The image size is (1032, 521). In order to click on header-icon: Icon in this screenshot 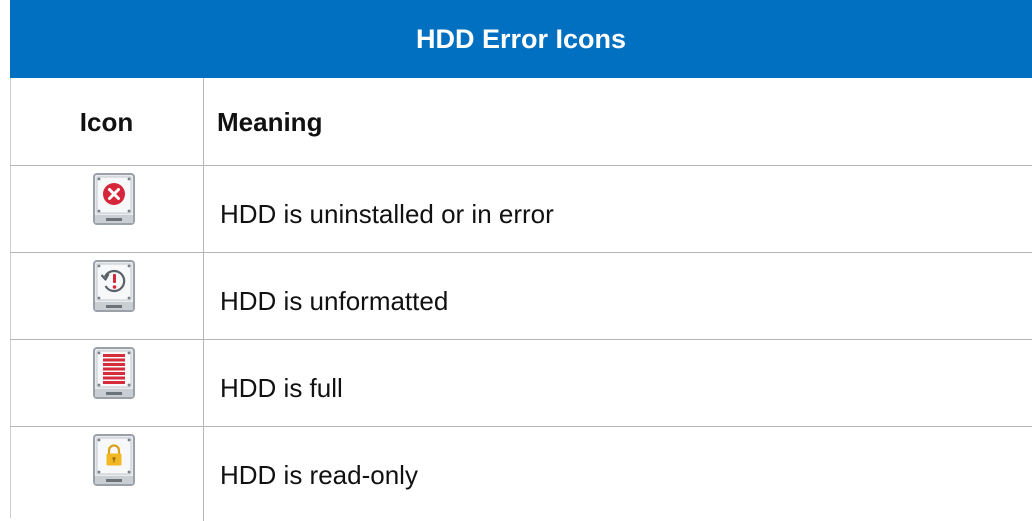, I will do `click(106, 121)`.